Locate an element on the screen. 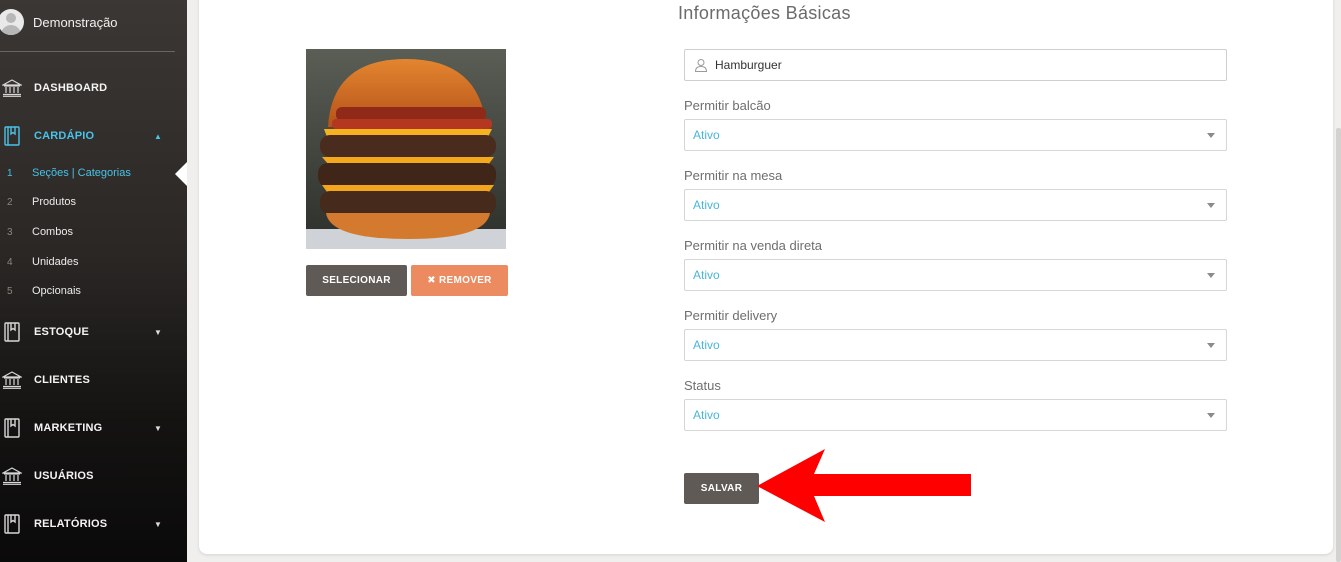 The image size is (1341, 562). sidebar-item-label: CARDÁPIO is located at coordinates (64, 136).